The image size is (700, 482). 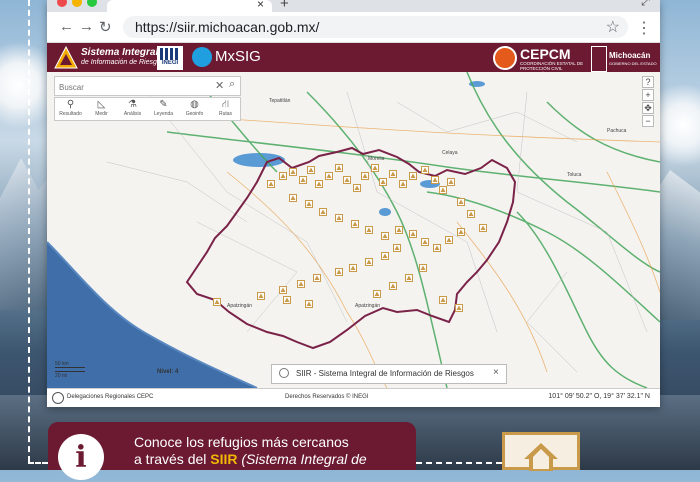 What do you see at coordinates (367, 306) in the screenshot?
I see `place-label-apatzingan-2: Apatzingán` at bounding box center [367, 306].